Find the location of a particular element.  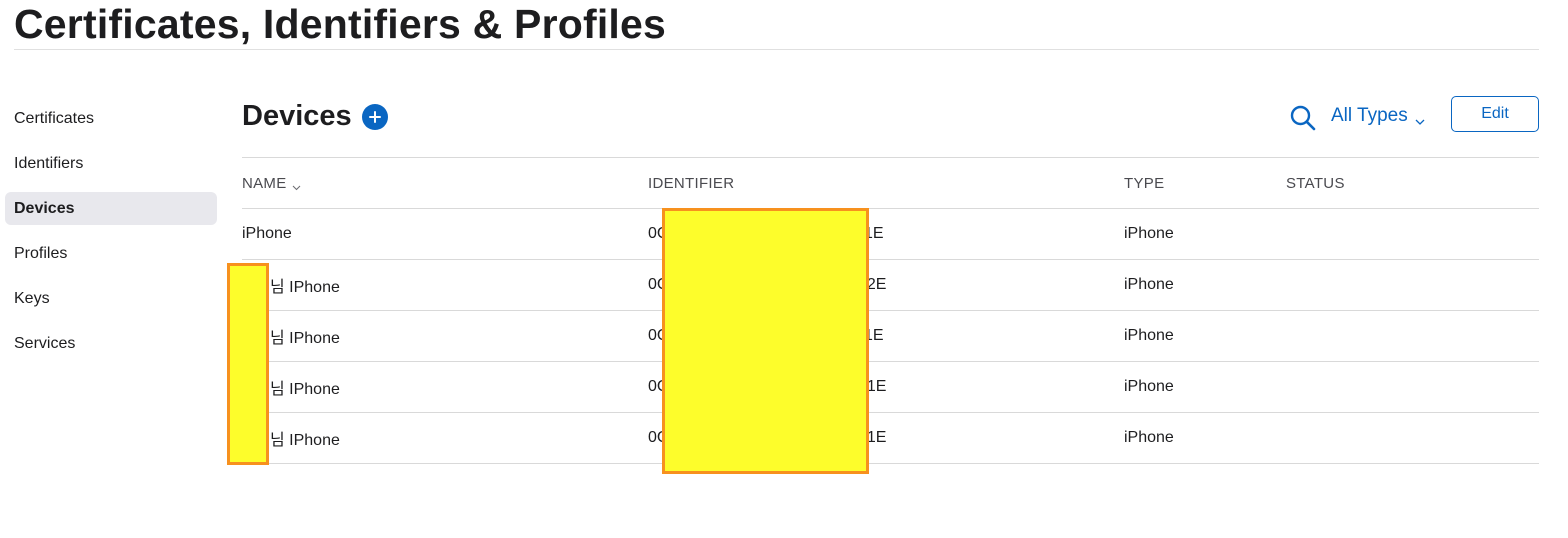

title-divider is located at coordinates (776, 49).